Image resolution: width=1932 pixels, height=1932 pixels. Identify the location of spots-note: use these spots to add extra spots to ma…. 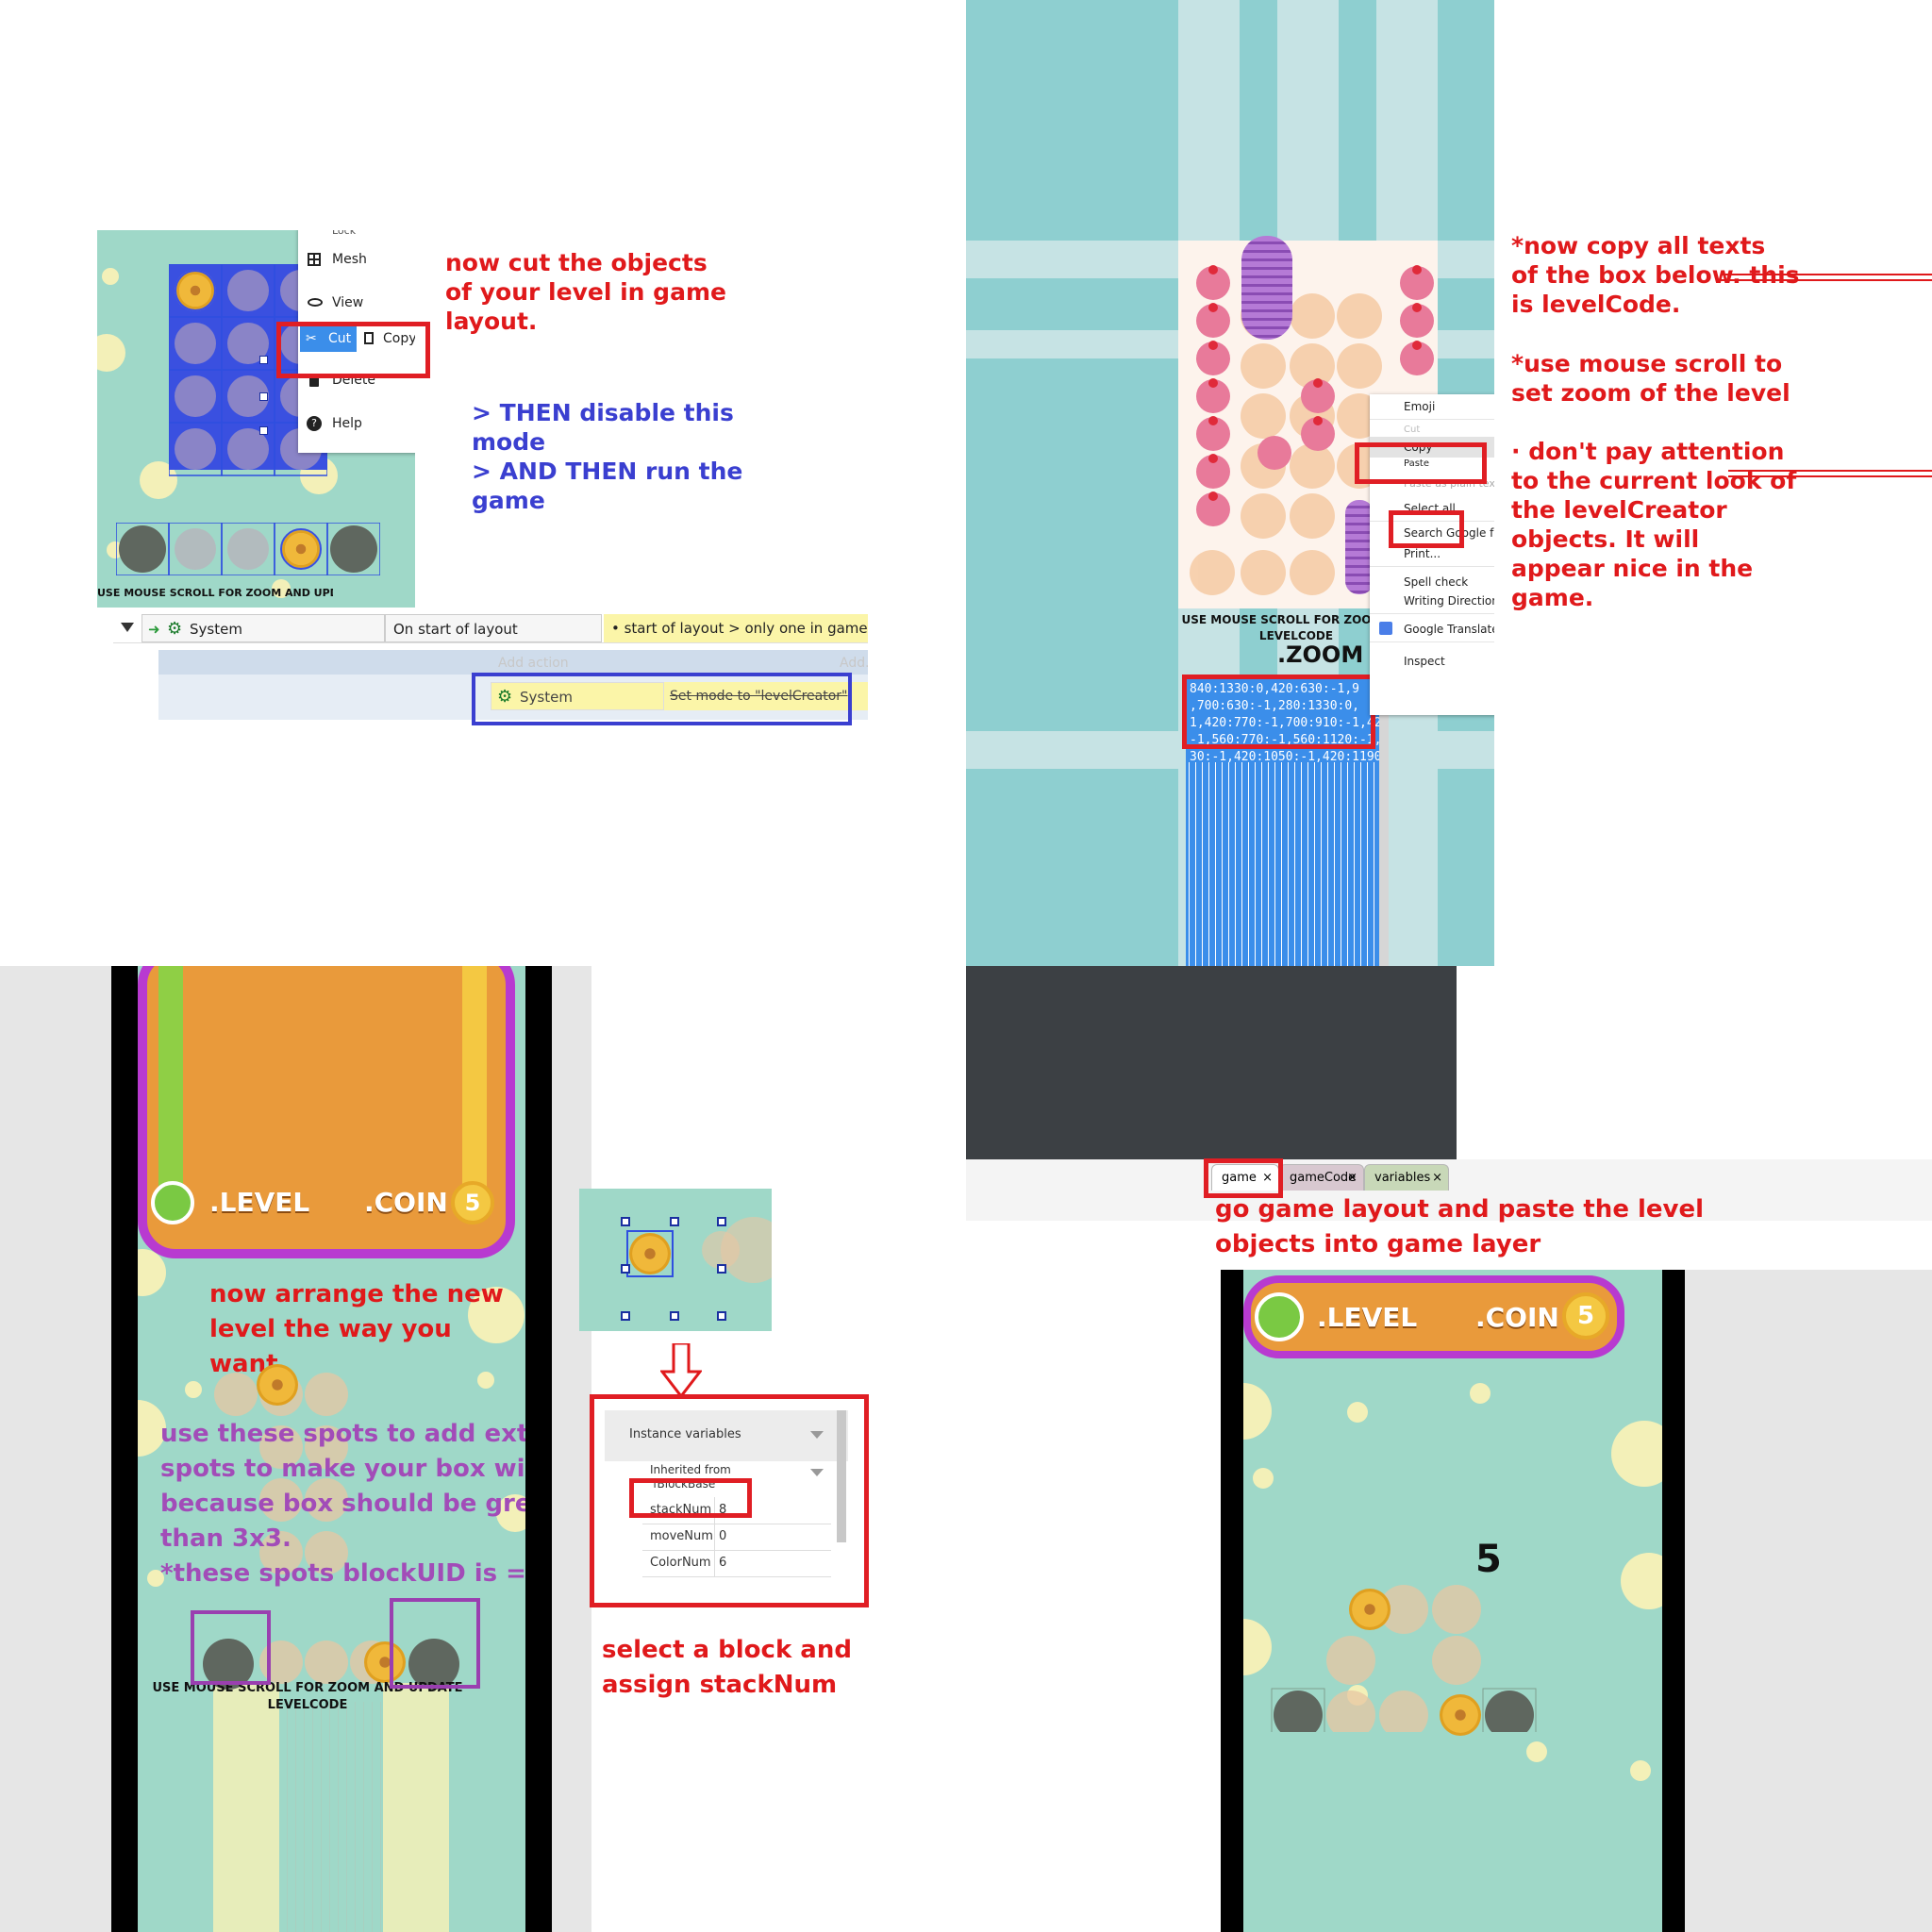
(342, 1504).